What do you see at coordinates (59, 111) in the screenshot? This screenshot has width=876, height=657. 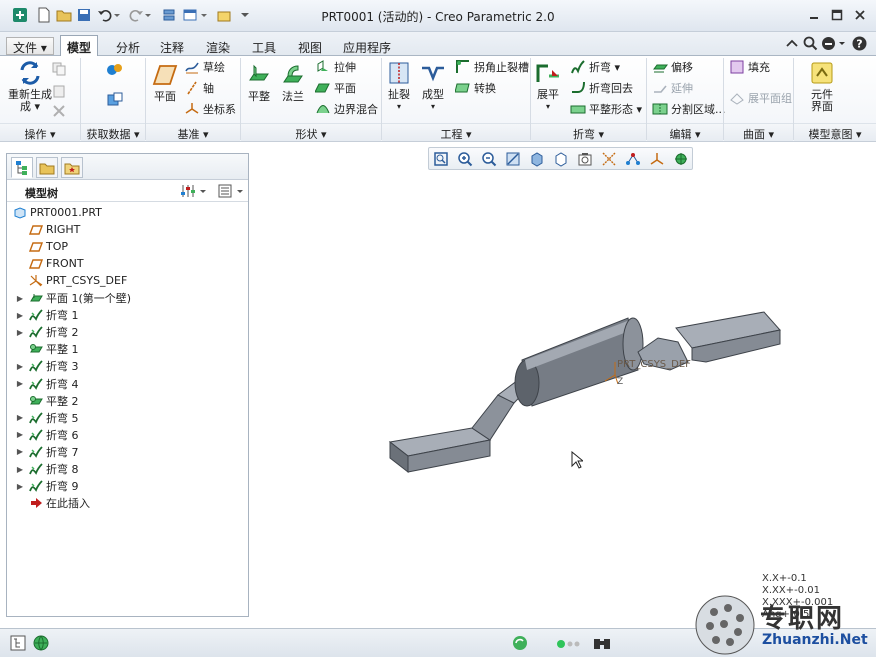 I see `delete-icon` at bounding box center [59, 111].